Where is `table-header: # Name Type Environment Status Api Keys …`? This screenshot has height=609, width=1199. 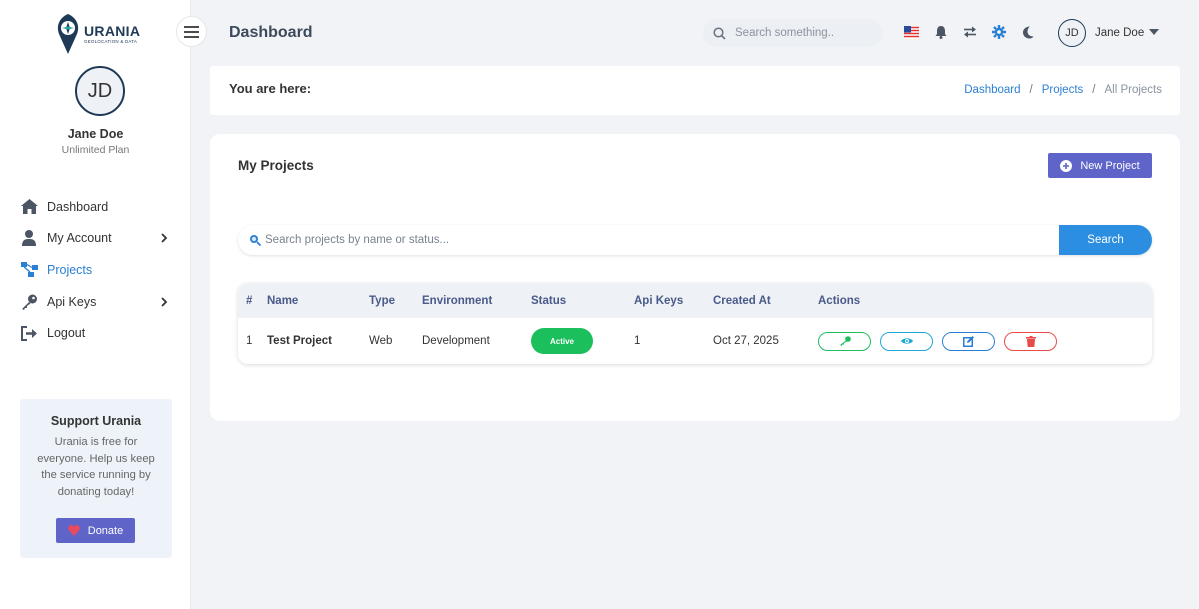
table-header: # Name Type Environment Status Api Keys … is located at coordinates (695, 300).